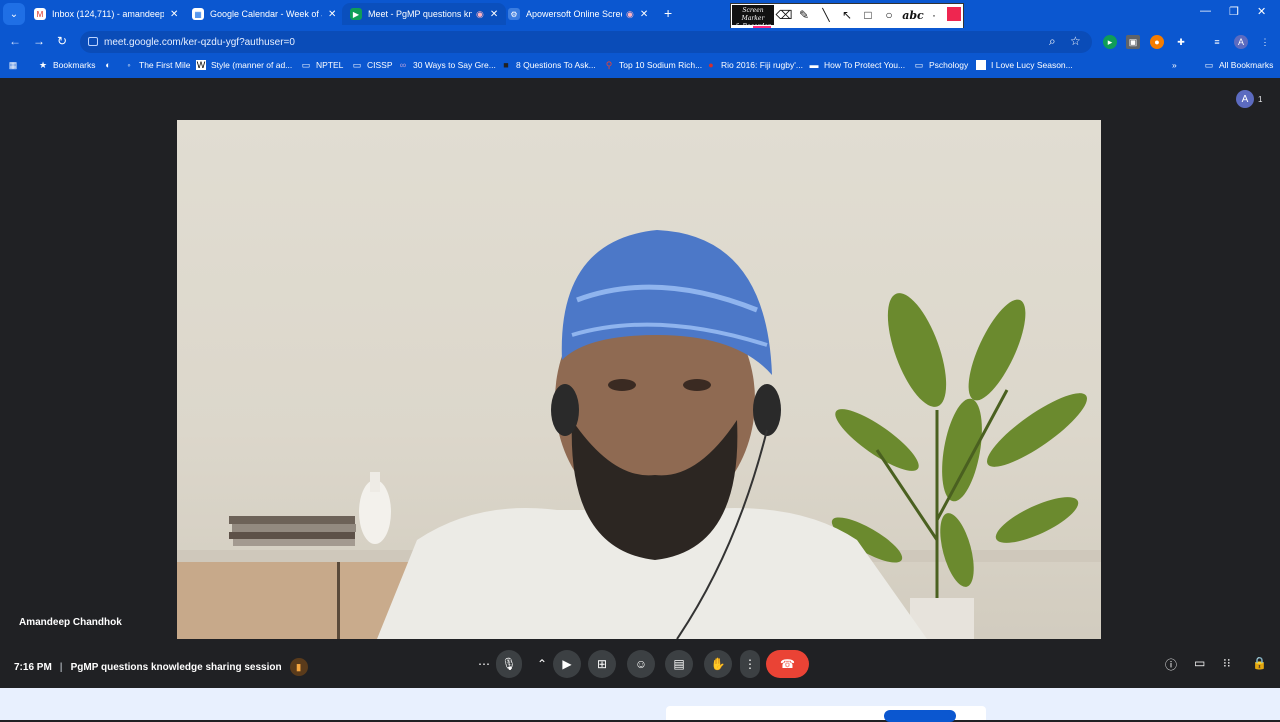 This screenshot has width=1280, height=722. I want to click on pen-icon: ✎, so click(804, 15).